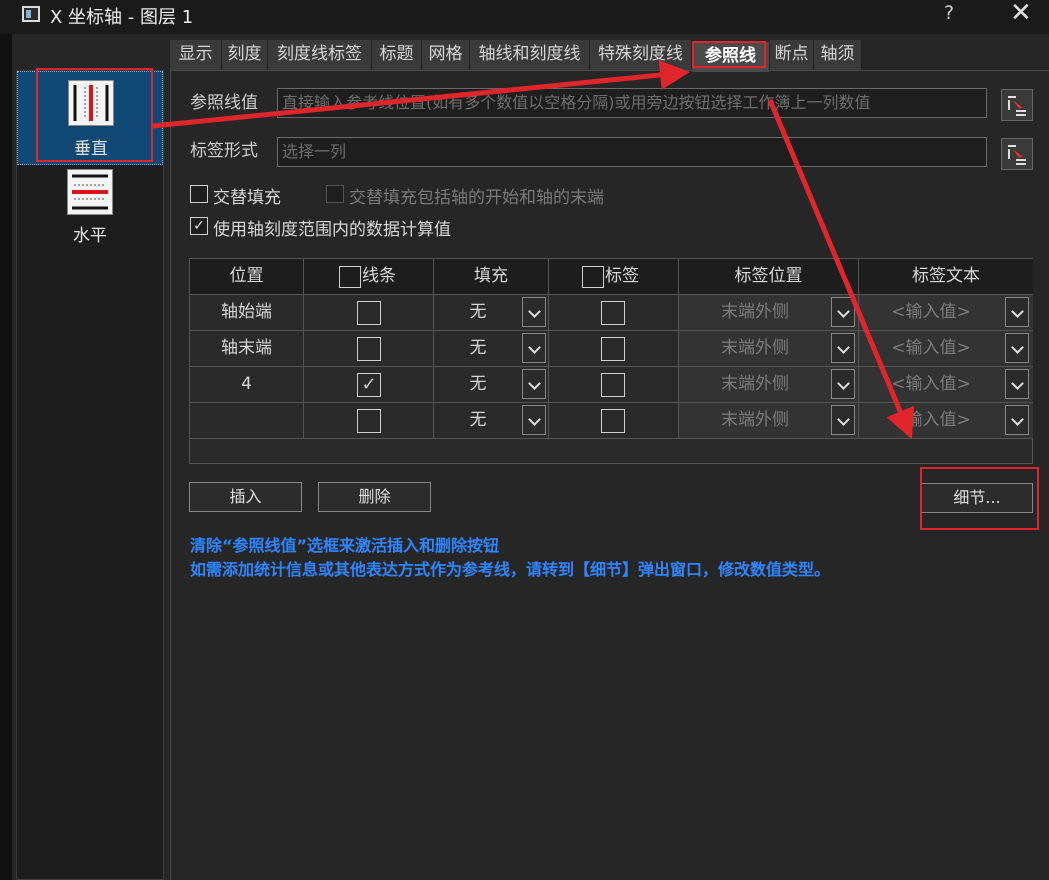  What do you see at coordinates (593, 277) in the screenshot?
I see `label-select-all-checkbox` at bounding box center [593, 277].